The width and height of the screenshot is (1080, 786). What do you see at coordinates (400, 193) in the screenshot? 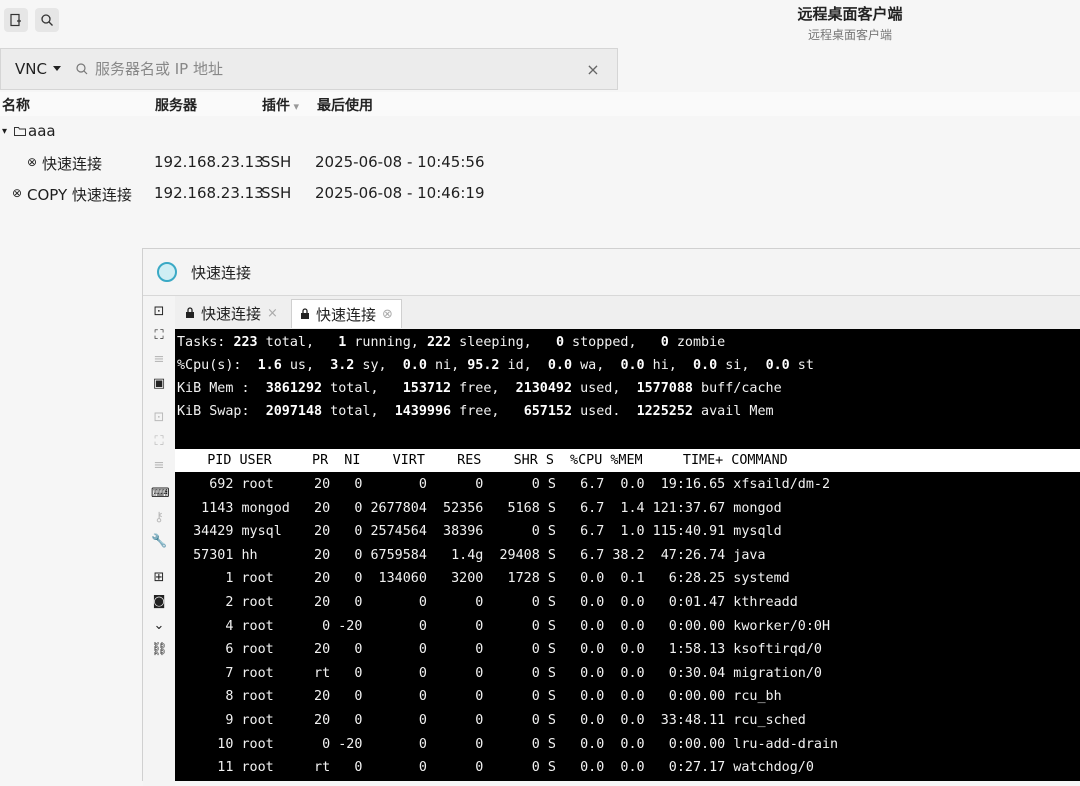
I see `connection-last-used: 2025-06-08 - 10:46:19` at bounding box center [400, 193].